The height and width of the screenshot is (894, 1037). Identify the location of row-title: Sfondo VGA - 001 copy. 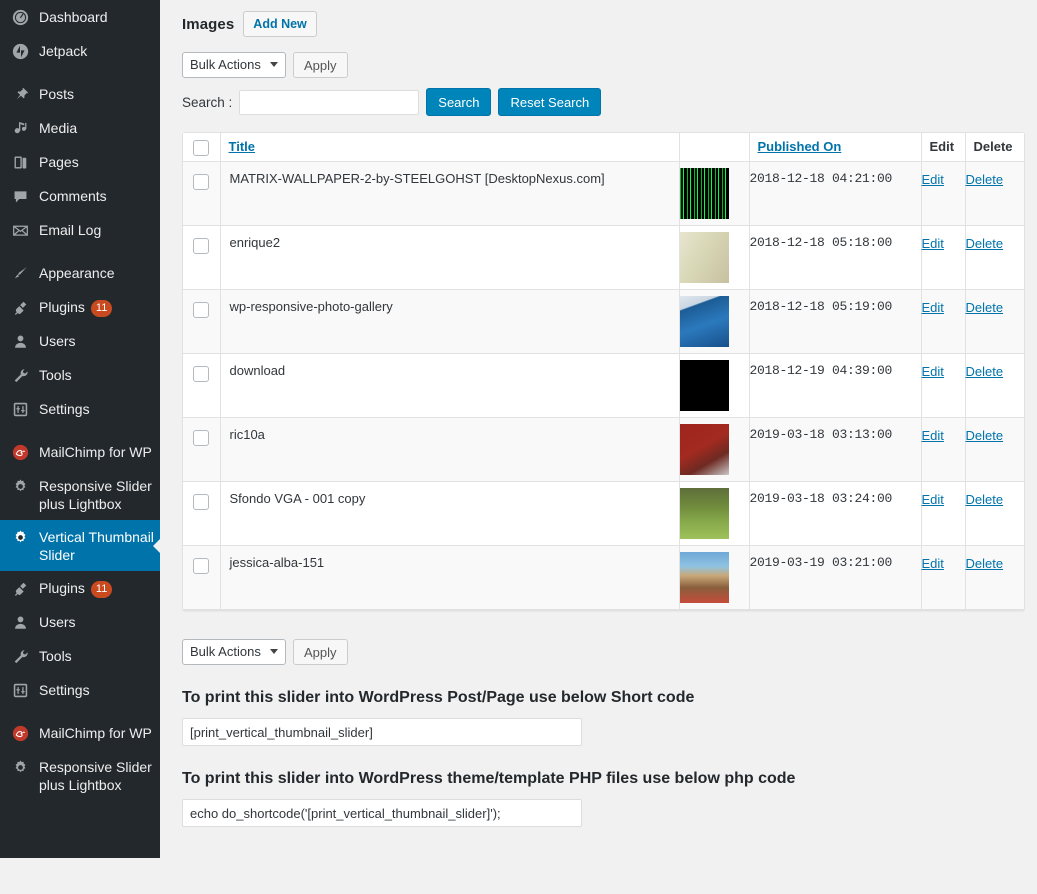
(449, 513).